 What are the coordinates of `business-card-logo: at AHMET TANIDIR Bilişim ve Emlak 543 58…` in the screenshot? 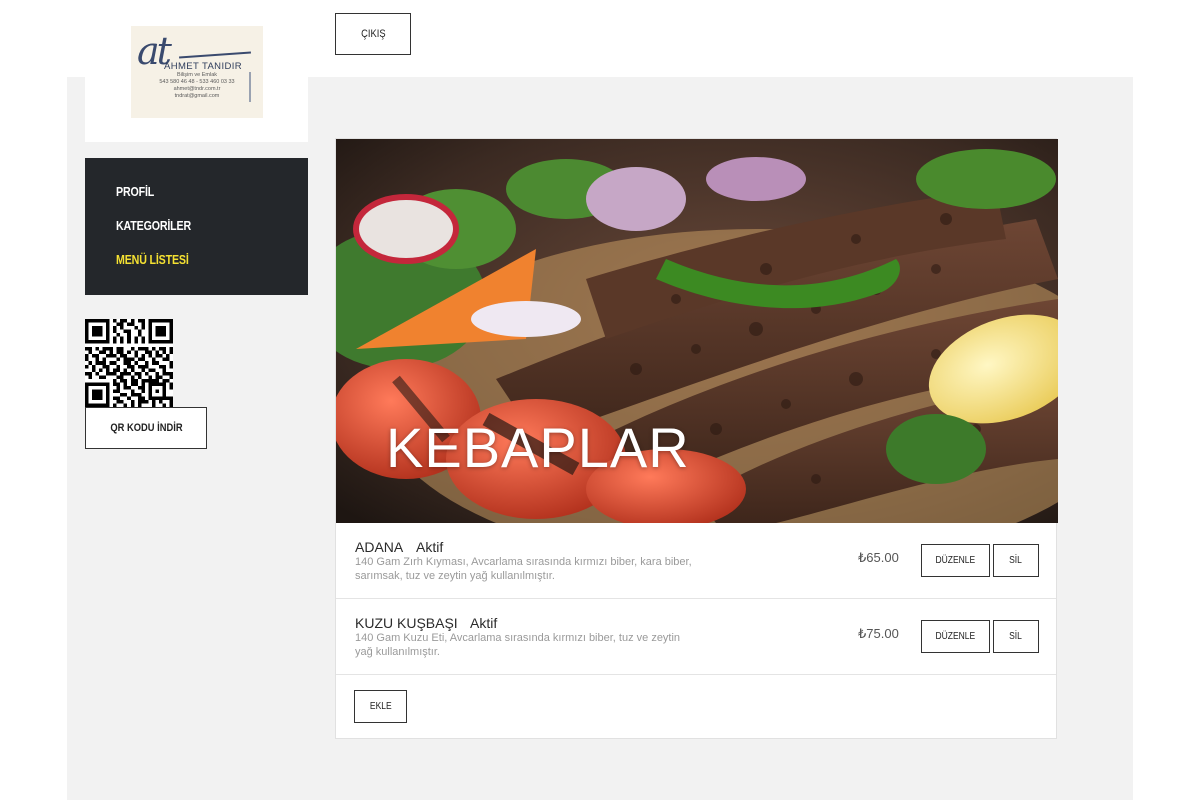 It's located at (197, 72).